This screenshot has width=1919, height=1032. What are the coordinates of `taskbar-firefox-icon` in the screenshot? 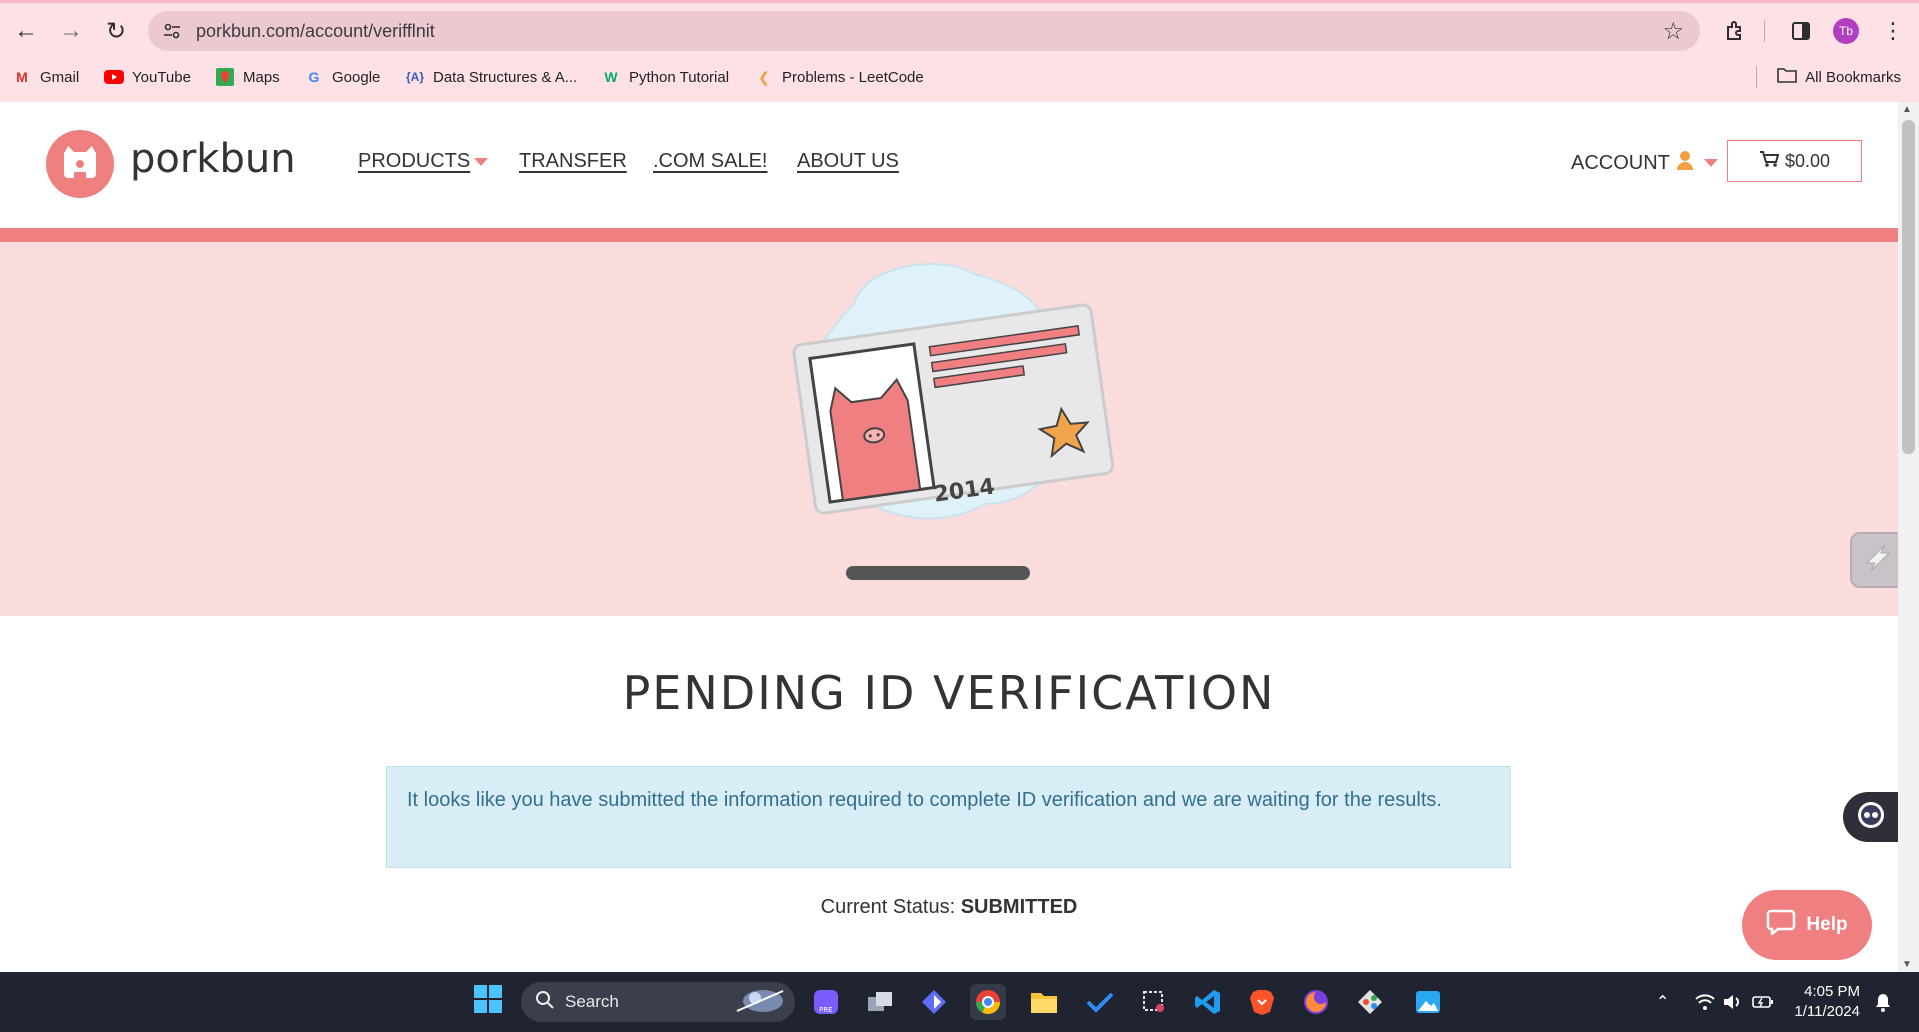 It's located at (1316, 1002).